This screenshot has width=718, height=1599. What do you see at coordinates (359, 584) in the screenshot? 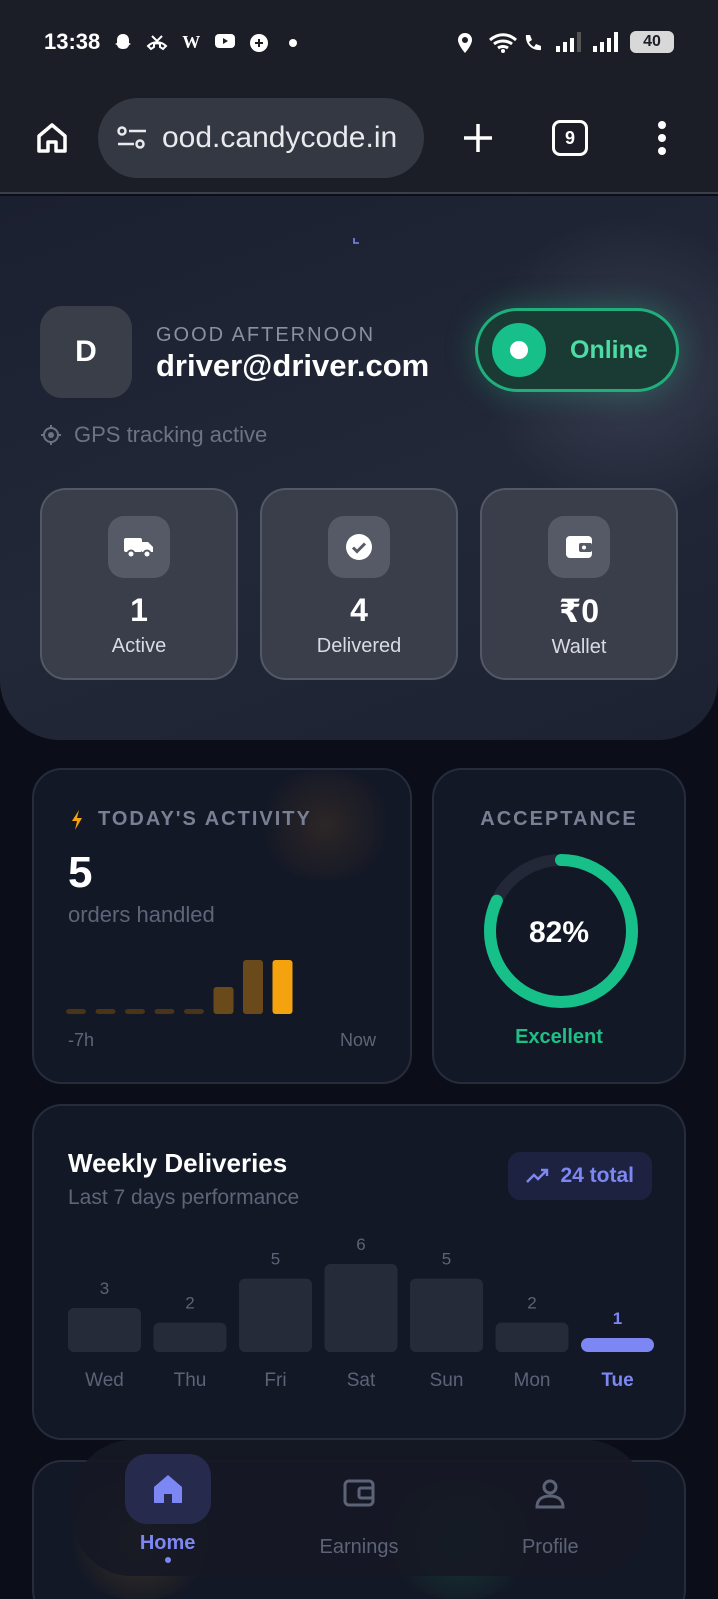
I see `stat-card-delivered: 4 Delivered` at bounding box center [359, 584].